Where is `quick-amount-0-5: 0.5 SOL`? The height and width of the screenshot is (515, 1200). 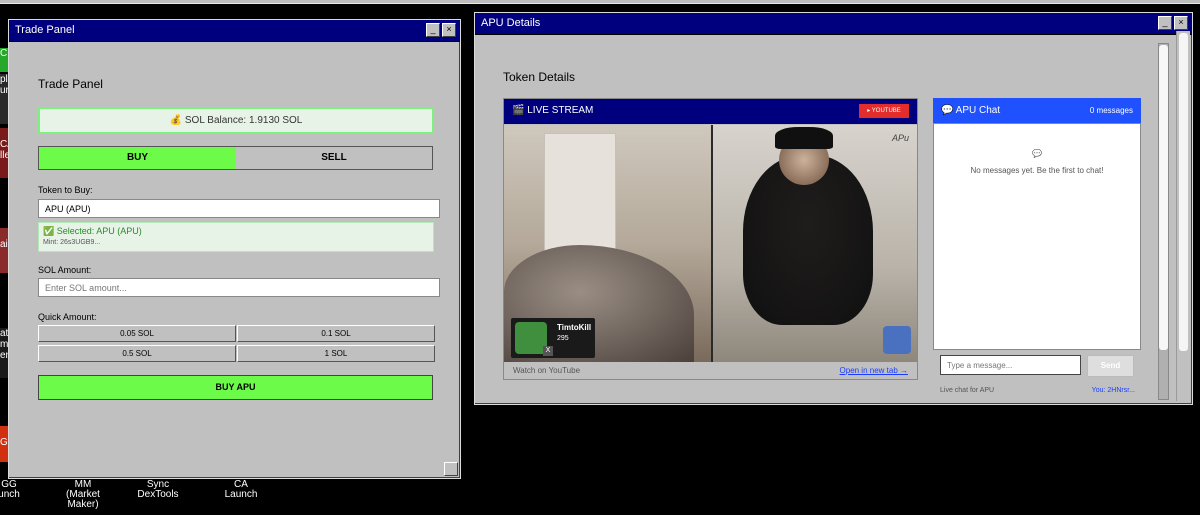 quick-amount-0-5: 0.5 SOL is located at coordinates (137, 353).